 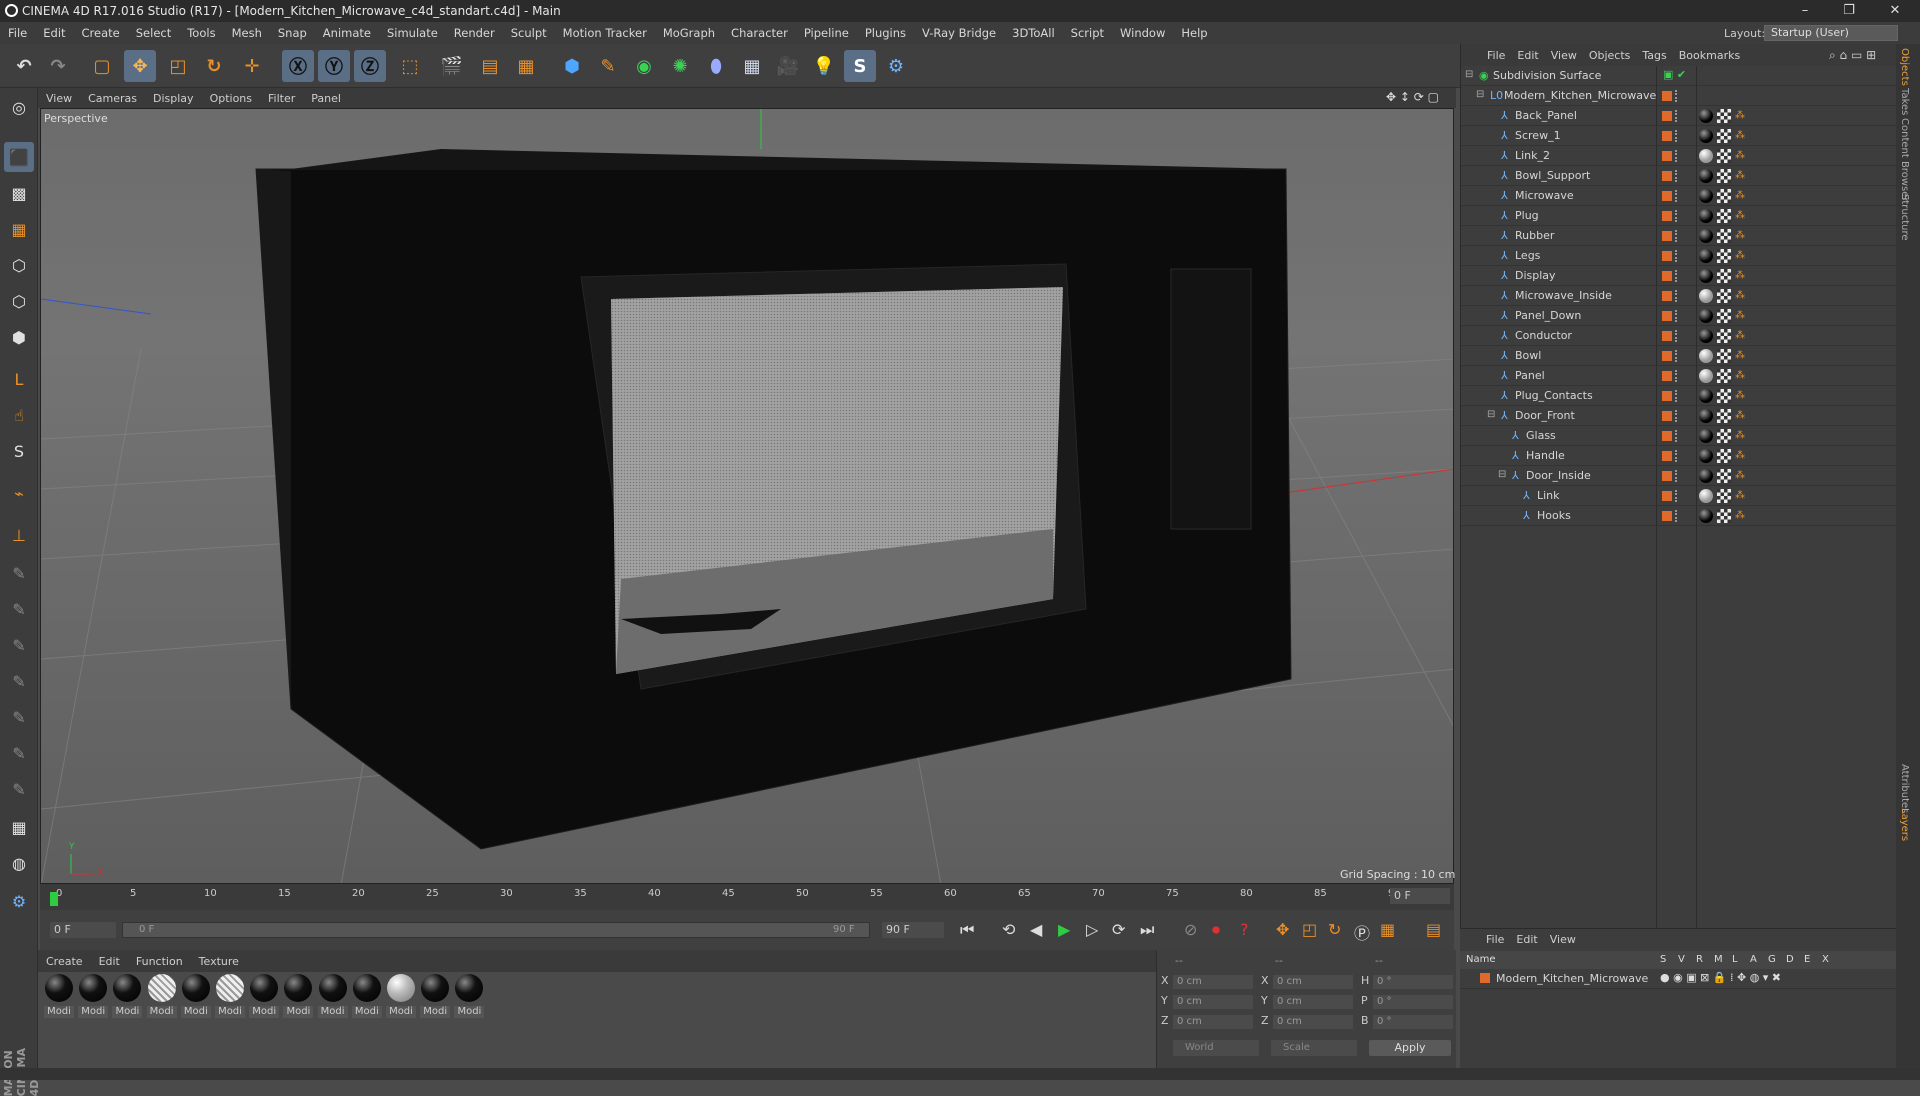 What do you see at coordinates (1092, 929) in the screenshot?
I see `next-frame-icon: ▷` at bounding box center [1092, 929].